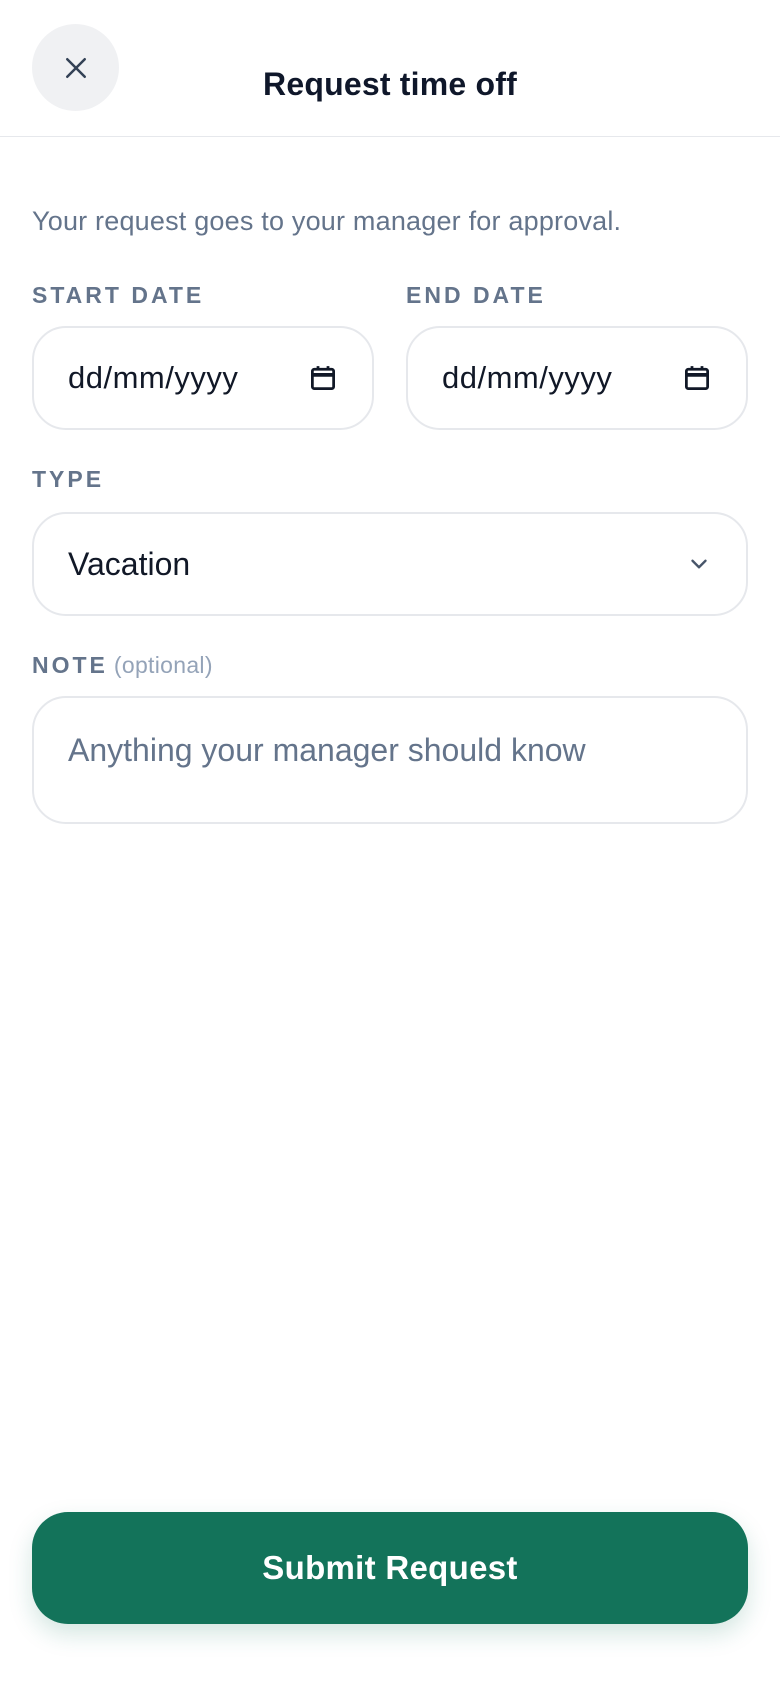 The height and width of the screenshot is (1688, 780). What do you see at coordinates (70, 665) in the screenshot?
I see `note-label-text: NOTE` at bounding box center [70, 665].